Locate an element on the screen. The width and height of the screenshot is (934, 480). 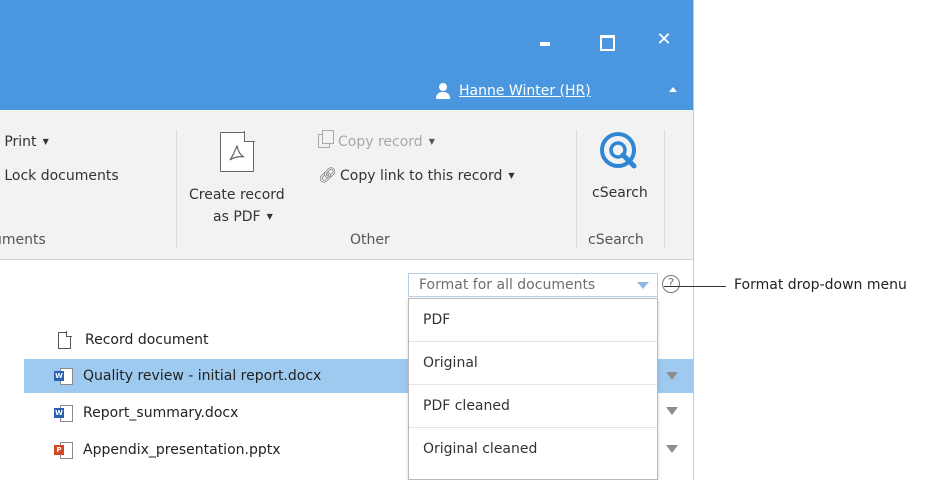
print-button: ı Print▼ is located at coordinates (24, 142).